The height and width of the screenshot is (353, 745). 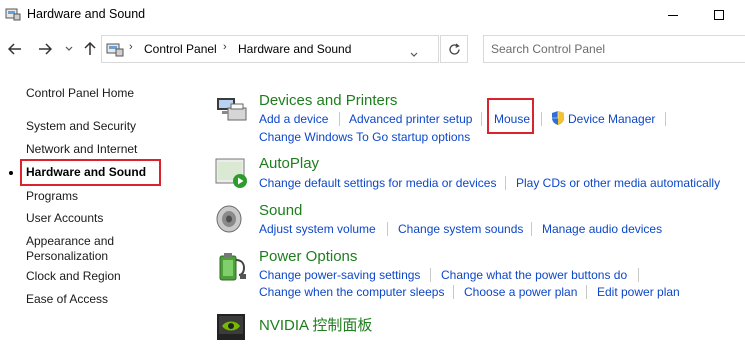 I want to click on link-change-power-saving-settings: Change power-saving settings, so click(x=339, y=275).